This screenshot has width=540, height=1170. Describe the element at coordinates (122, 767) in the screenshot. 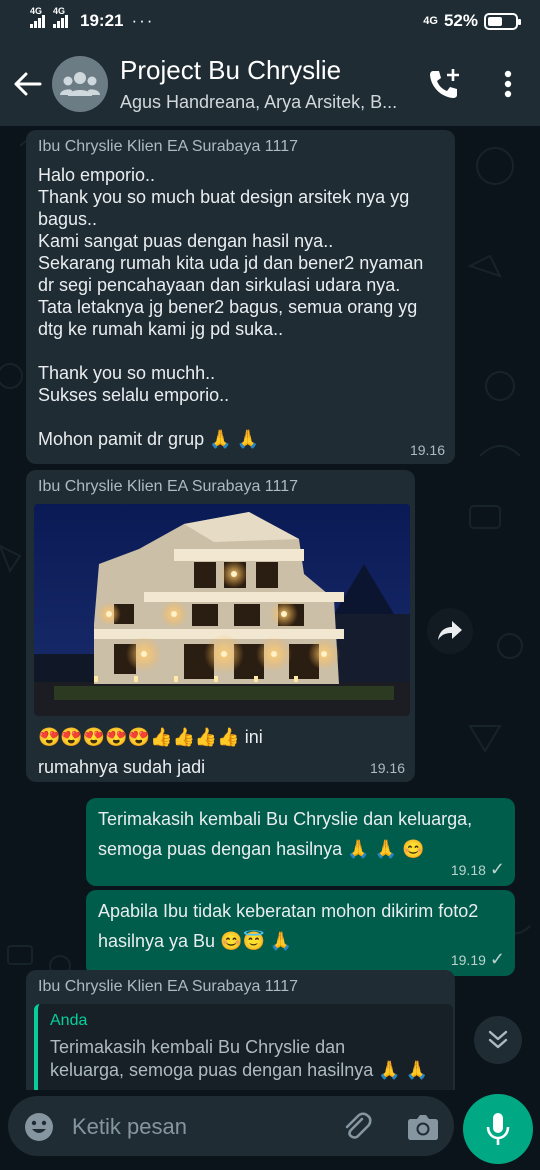

I see `photo-caption-line: rumahnya sudah jadi` at that location.